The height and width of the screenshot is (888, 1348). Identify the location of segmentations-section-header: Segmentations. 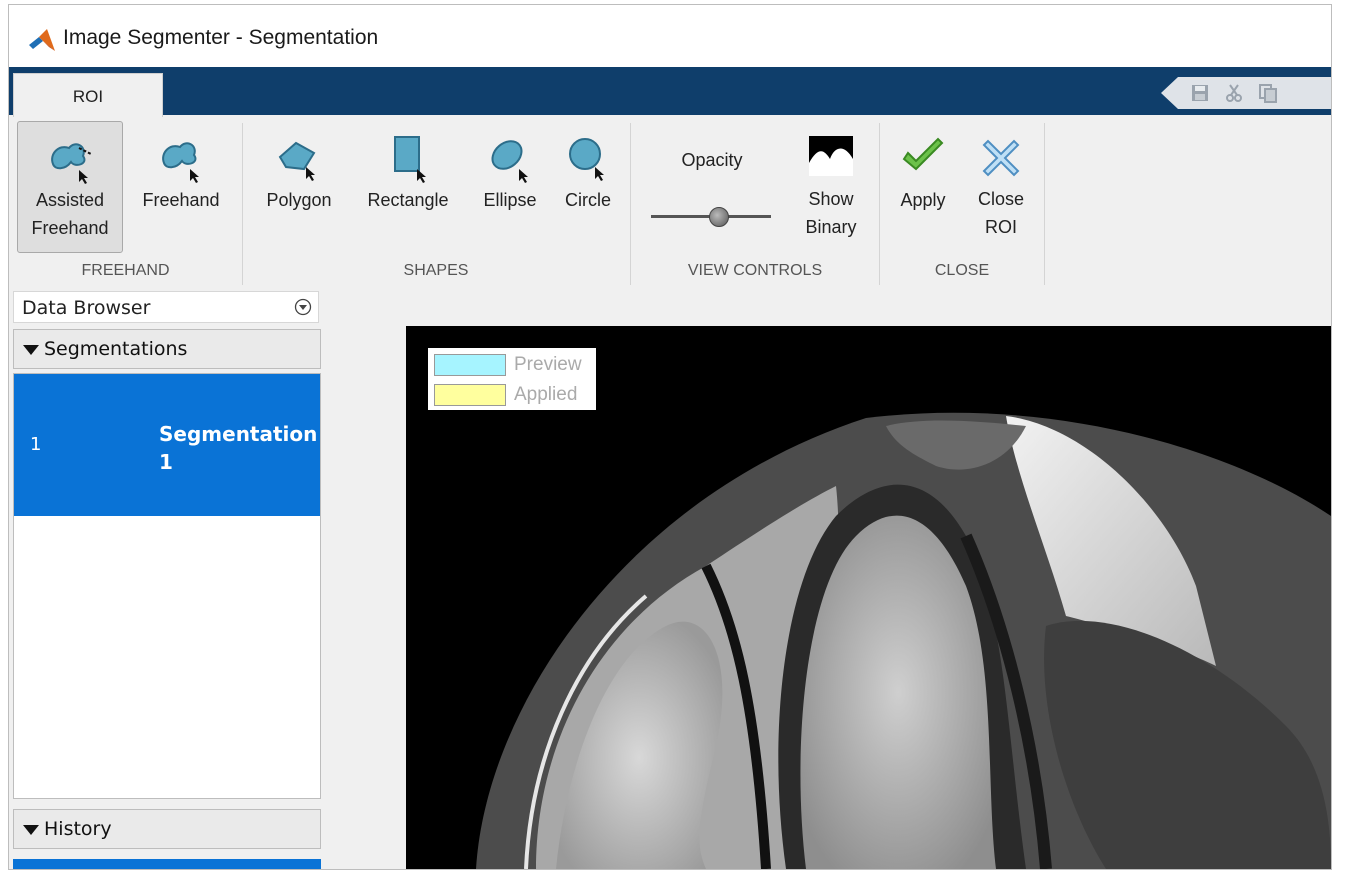
(167, 349).